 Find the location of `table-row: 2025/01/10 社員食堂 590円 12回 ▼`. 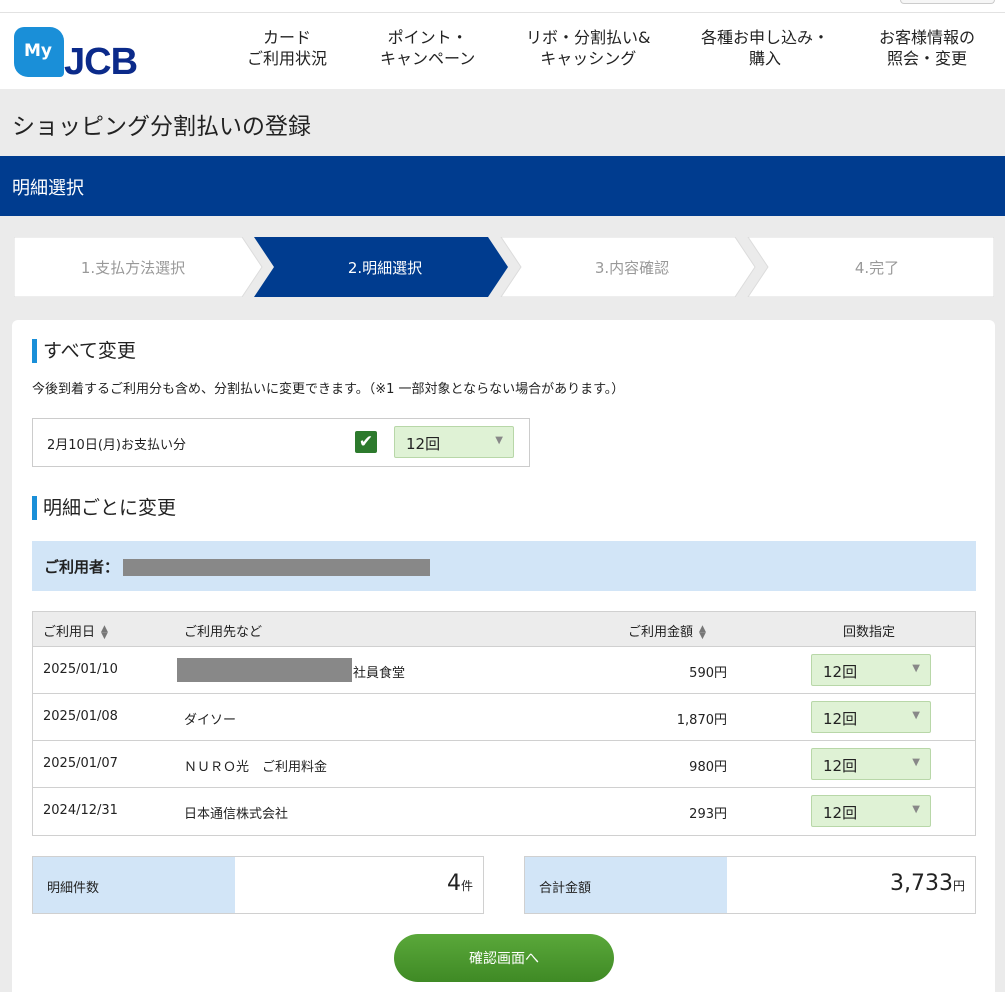

table-row: 2025/01/10 社員食堂 590円 12回 ▼ is located at coordinates (504, 670).